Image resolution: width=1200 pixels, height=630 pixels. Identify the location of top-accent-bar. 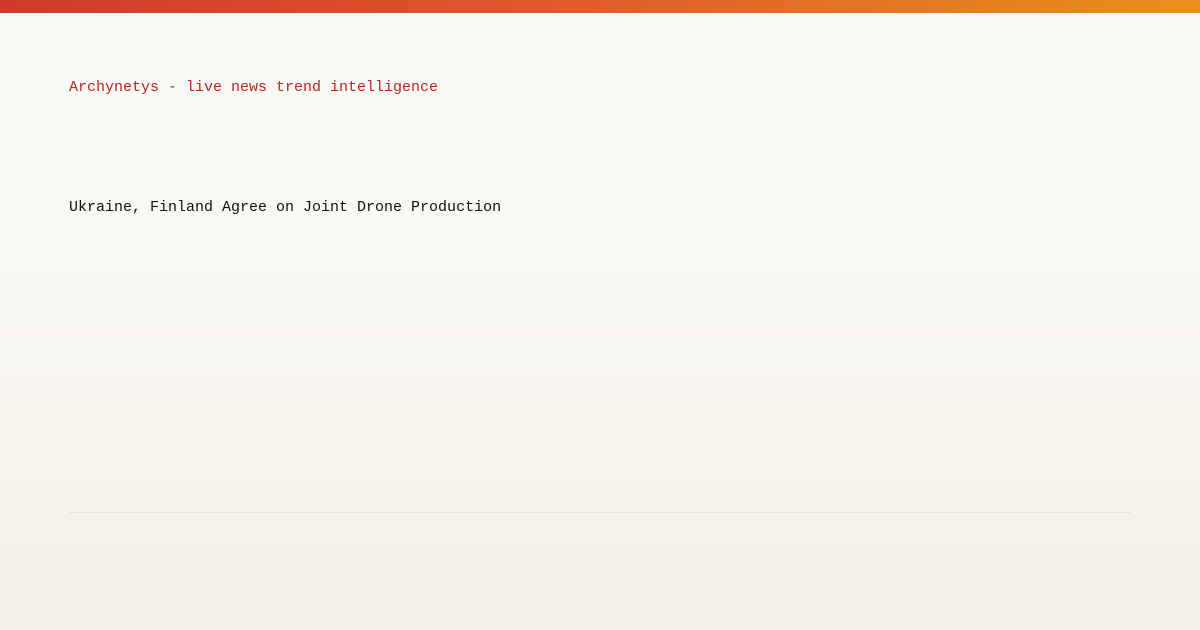
(600, 6).